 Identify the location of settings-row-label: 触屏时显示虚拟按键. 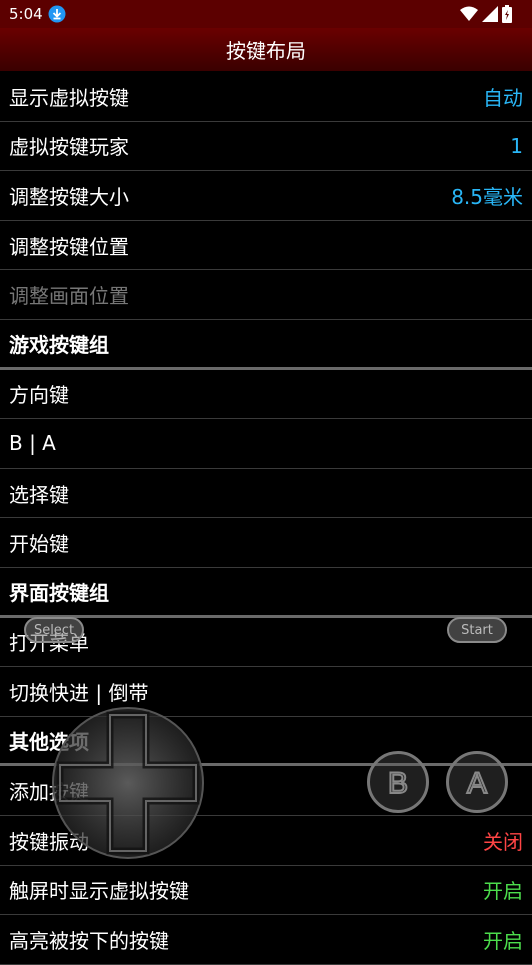
(99, 891).